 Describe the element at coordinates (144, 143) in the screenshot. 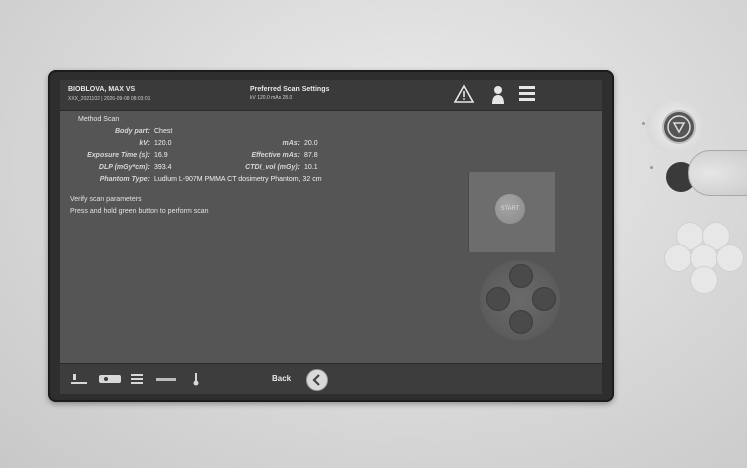

I see `kv-label: kV:` at that location.